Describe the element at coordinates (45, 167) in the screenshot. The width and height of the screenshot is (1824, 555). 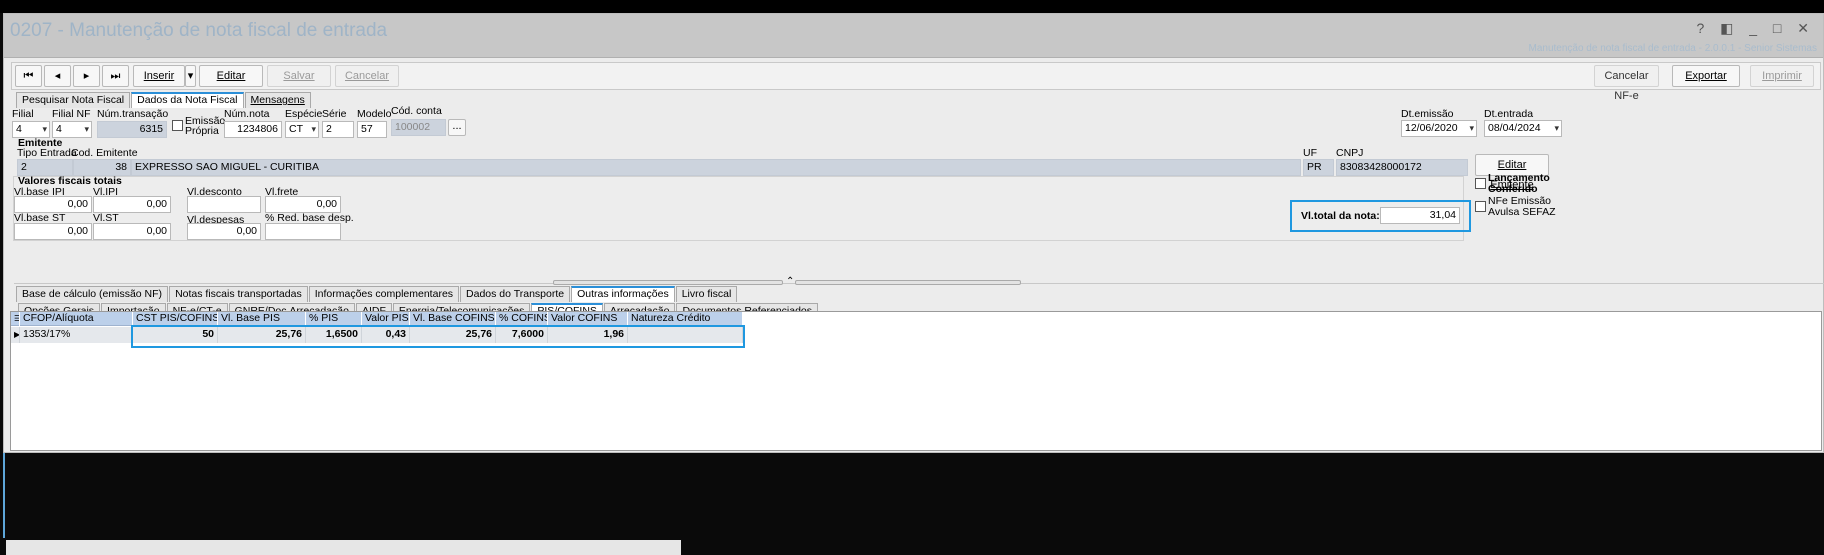
I see `tipo-entrada-field: 2` at that location.